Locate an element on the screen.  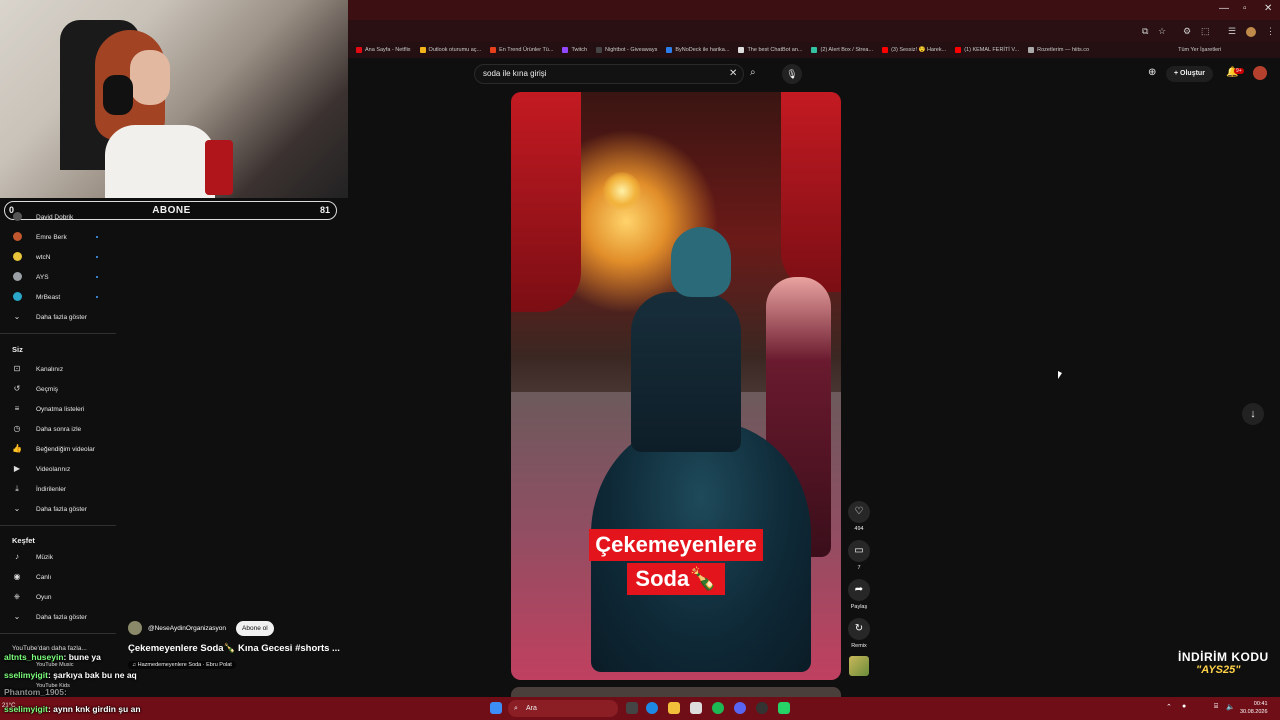
minimize-icon: — is located at coordinates (1224, 8).